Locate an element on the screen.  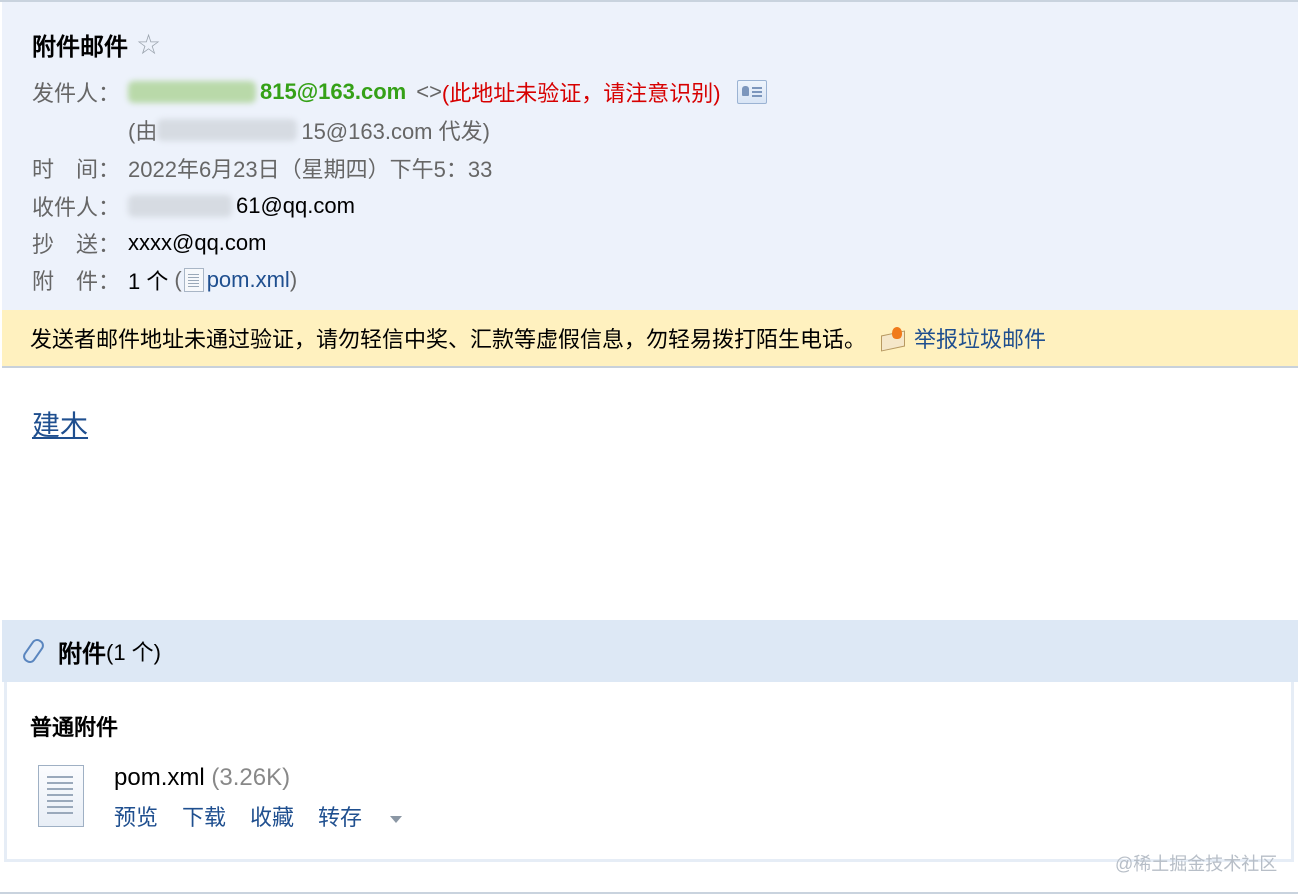
to-label: 收件人： is located at coordinates (76, 207).